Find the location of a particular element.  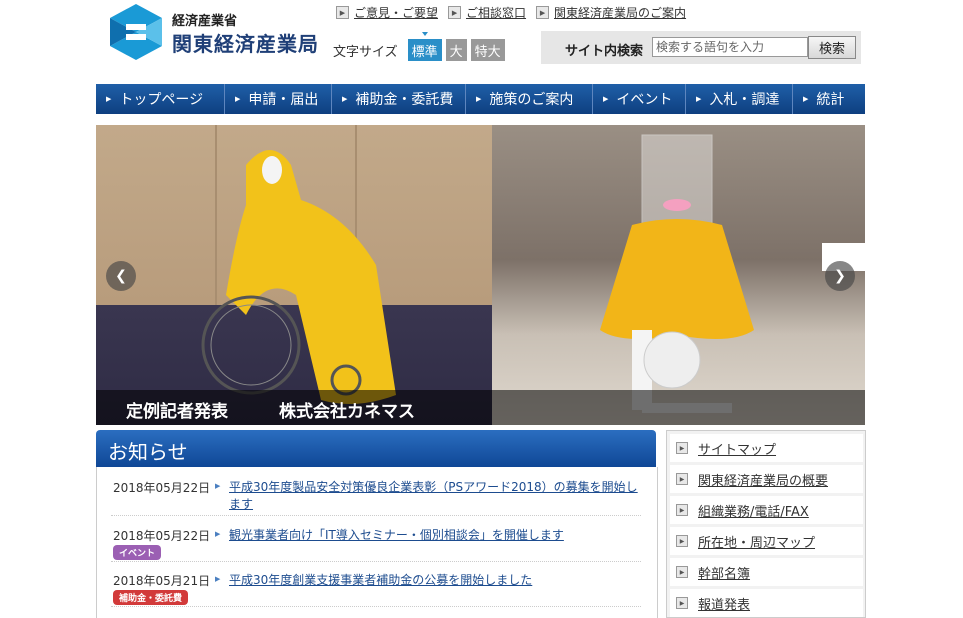

event-tag: イベント is located at coordinates (137, 552).